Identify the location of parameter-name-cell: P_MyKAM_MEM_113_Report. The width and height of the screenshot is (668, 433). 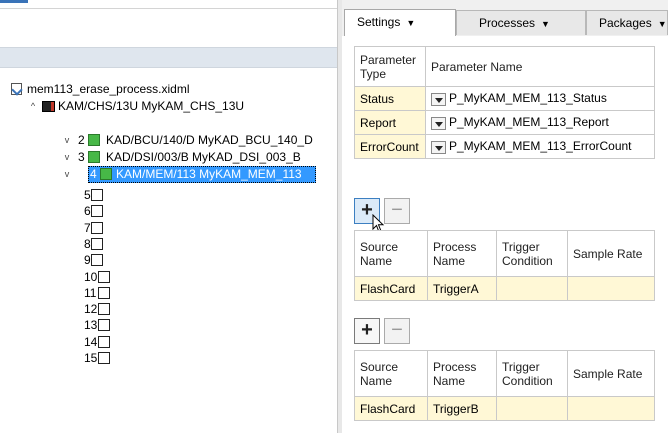
(540, 122).